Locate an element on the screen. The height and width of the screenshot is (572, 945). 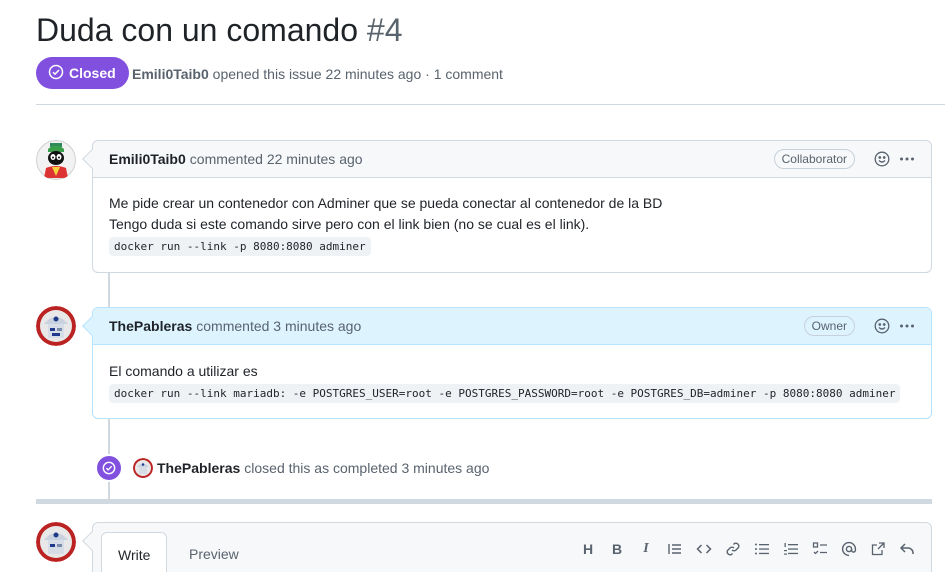
ordered-list-icon is located at coordinates (791, 549).